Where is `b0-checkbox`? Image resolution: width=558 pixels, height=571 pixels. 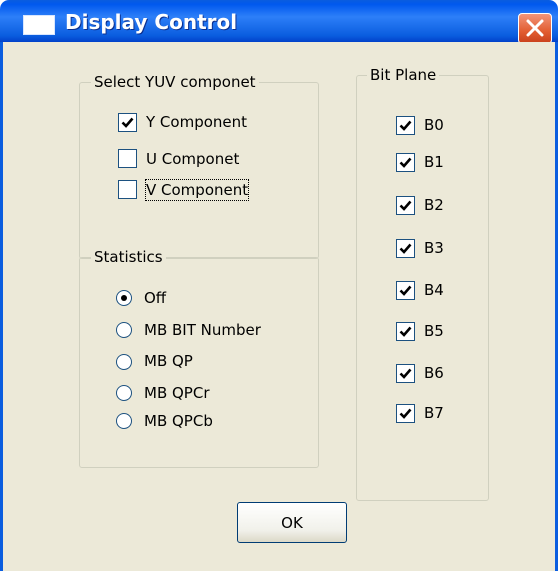
b0-checkbox is located at coordinates (405, 125).